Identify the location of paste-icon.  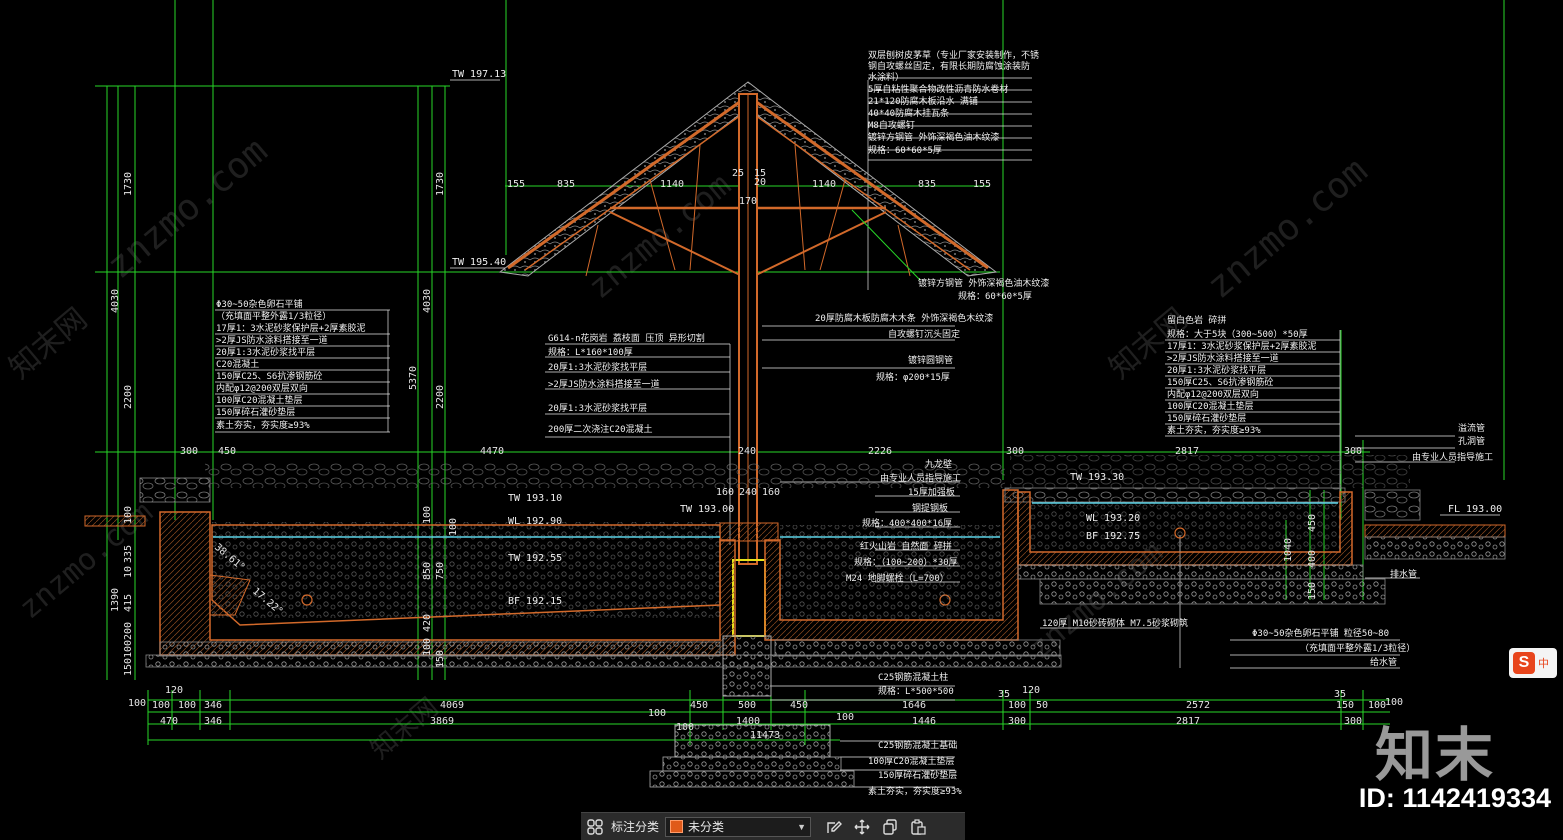
(918, 827).